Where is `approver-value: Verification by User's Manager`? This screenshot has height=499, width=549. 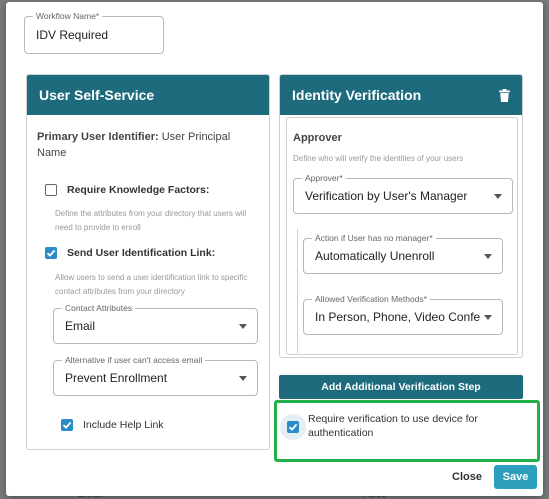
approver-value: Verification by User's Manager is located at coordinates (386, 196).